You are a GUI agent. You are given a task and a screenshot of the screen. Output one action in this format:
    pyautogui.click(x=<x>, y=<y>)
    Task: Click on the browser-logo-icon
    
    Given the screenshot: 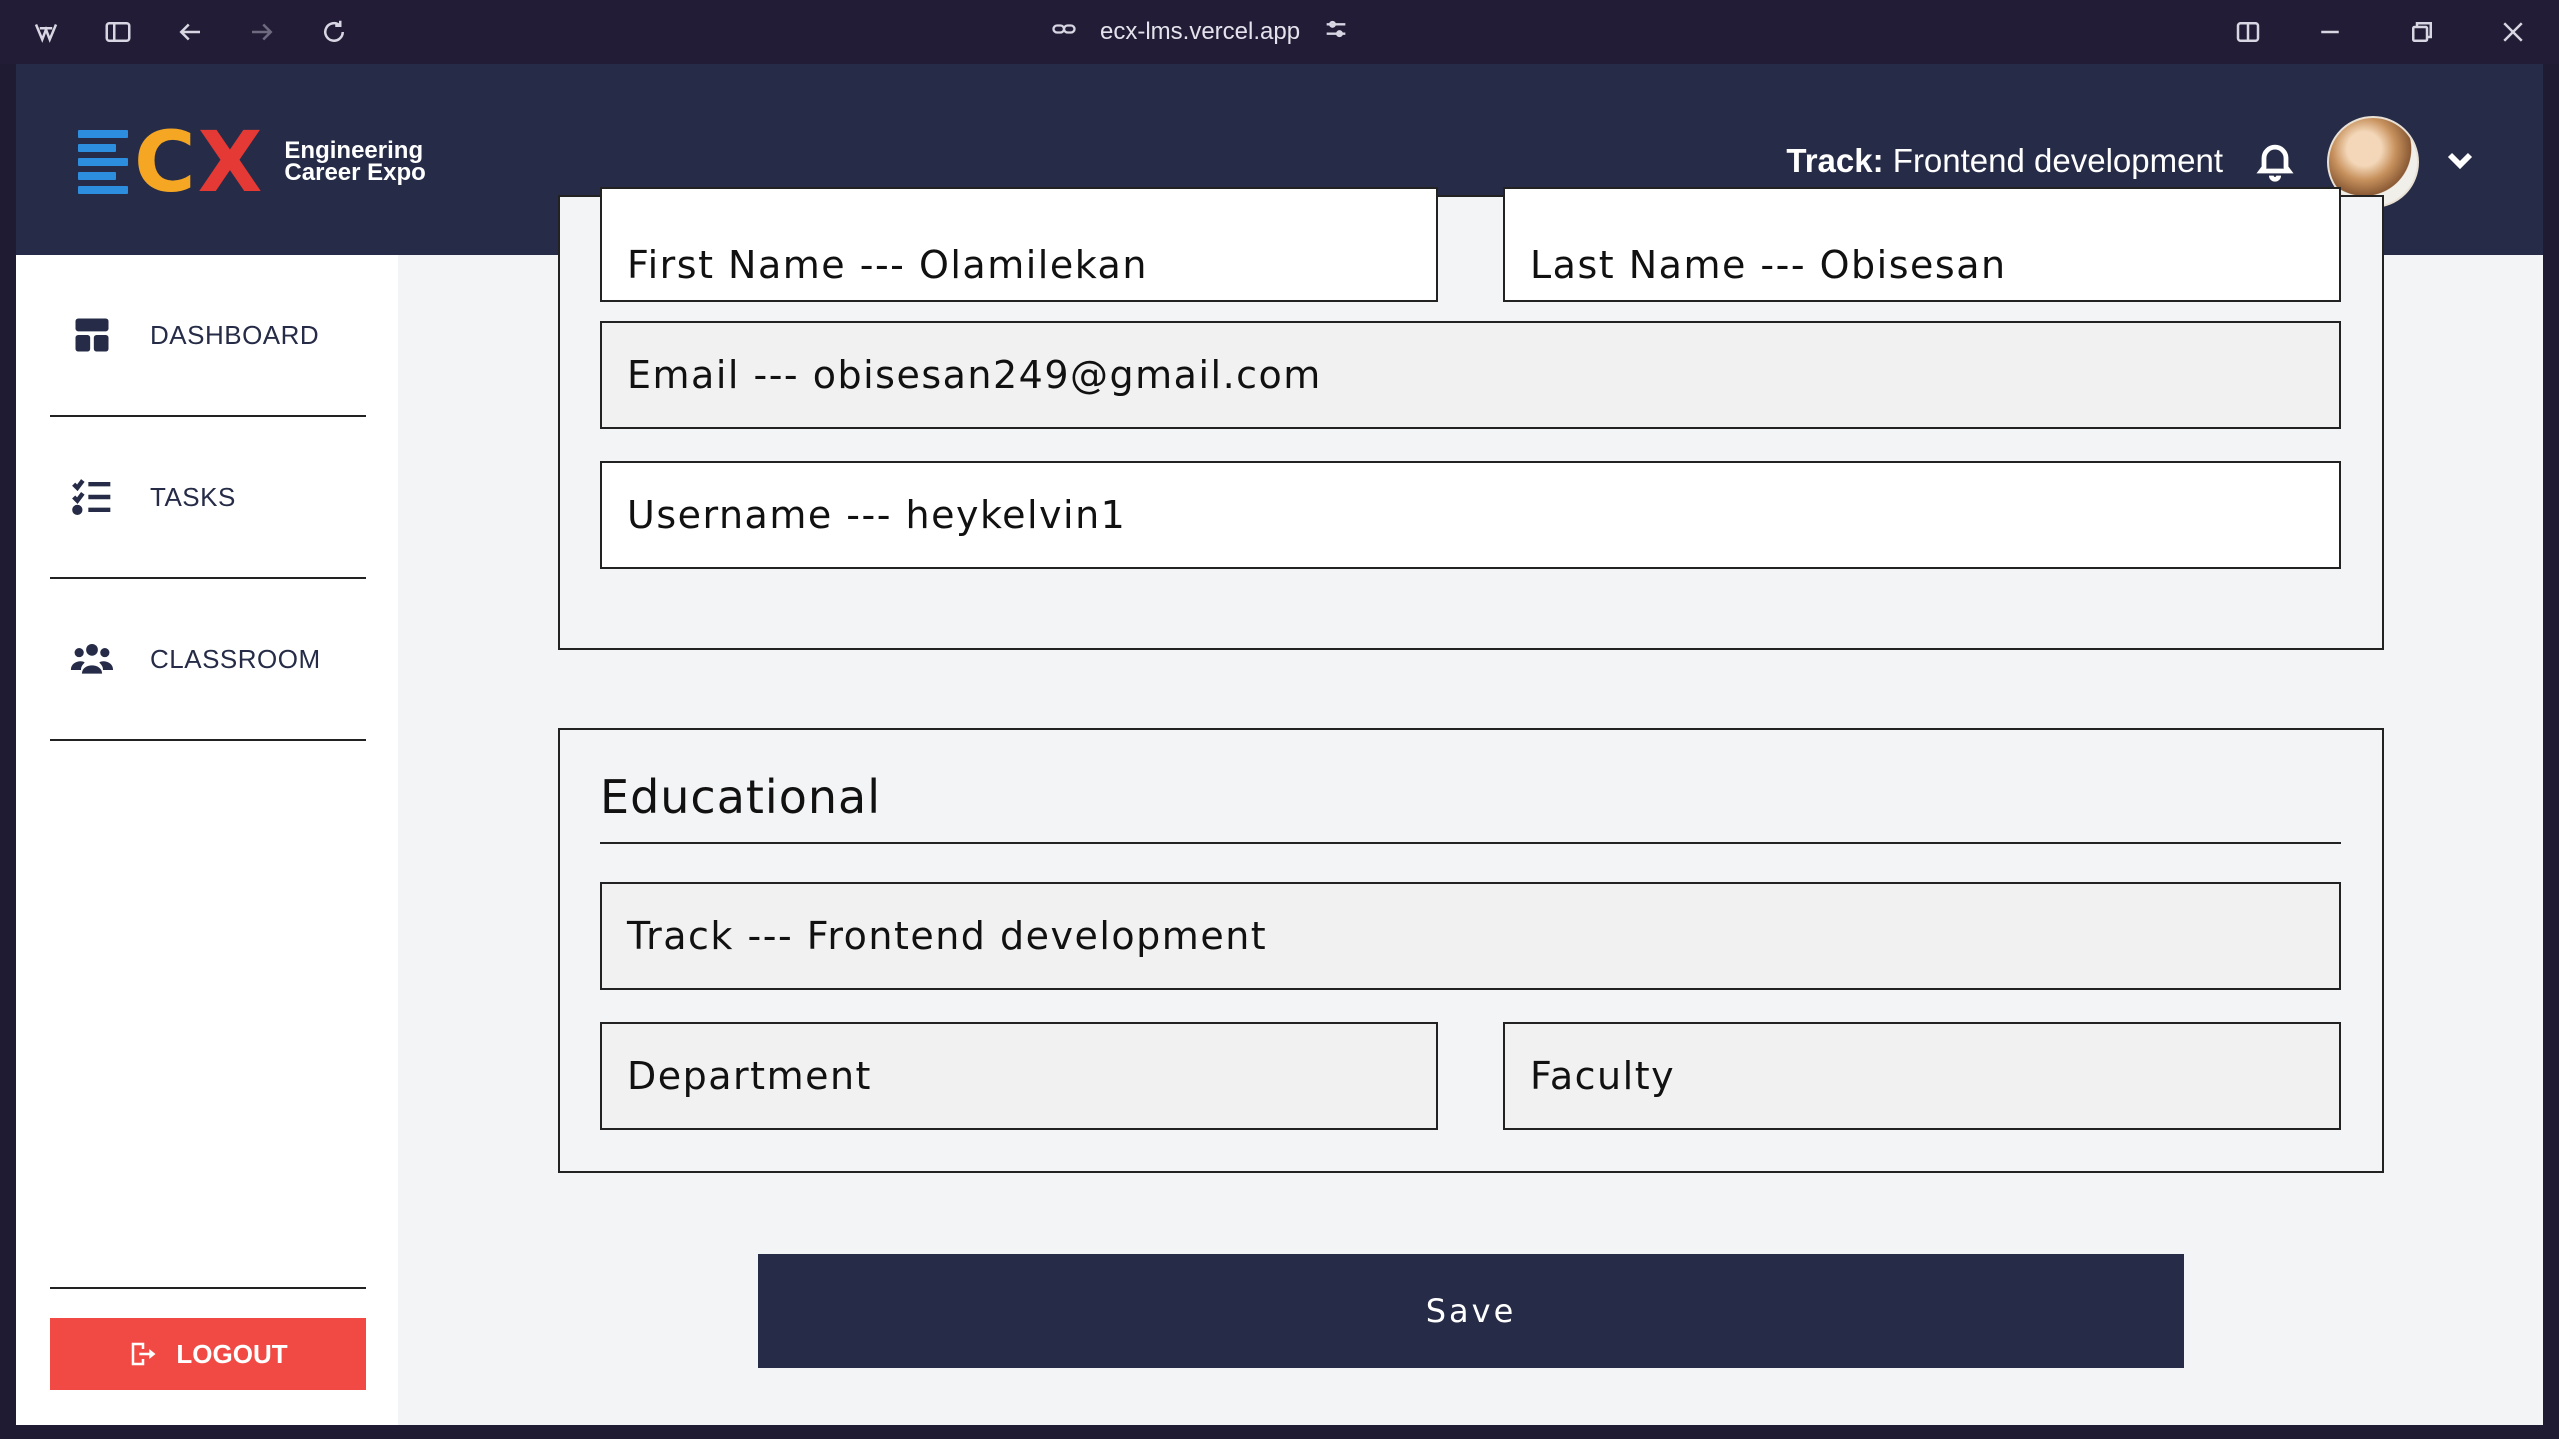 What is the action you would take?
    pyautogui.click(x=46, y=32)
    